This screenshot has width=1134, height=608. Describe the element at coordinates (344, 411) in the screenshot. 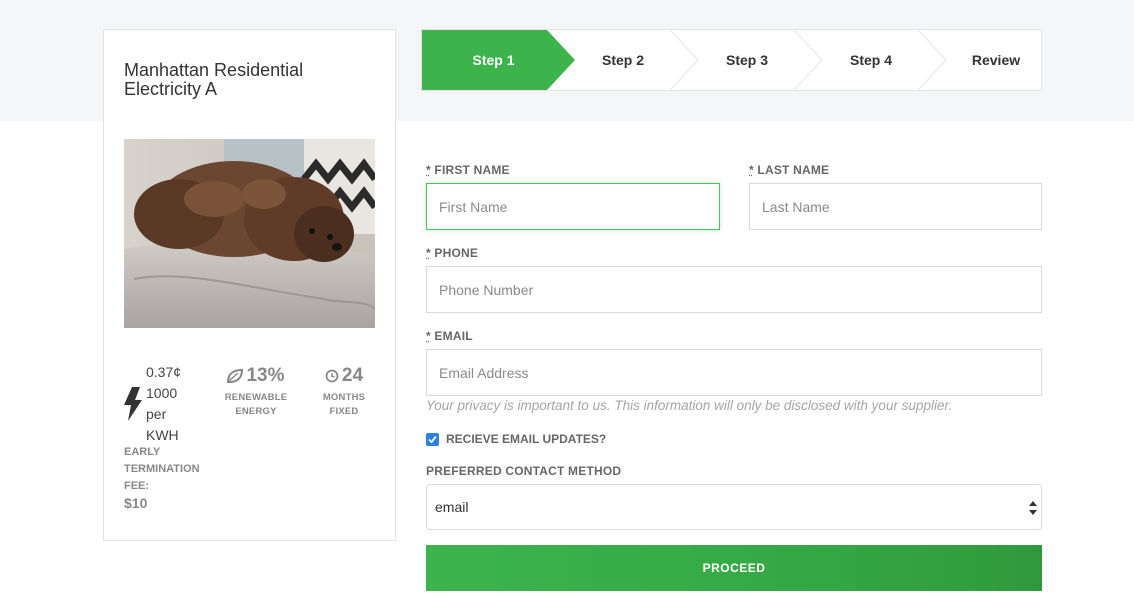

I see `months-label: FIXED` at that location.